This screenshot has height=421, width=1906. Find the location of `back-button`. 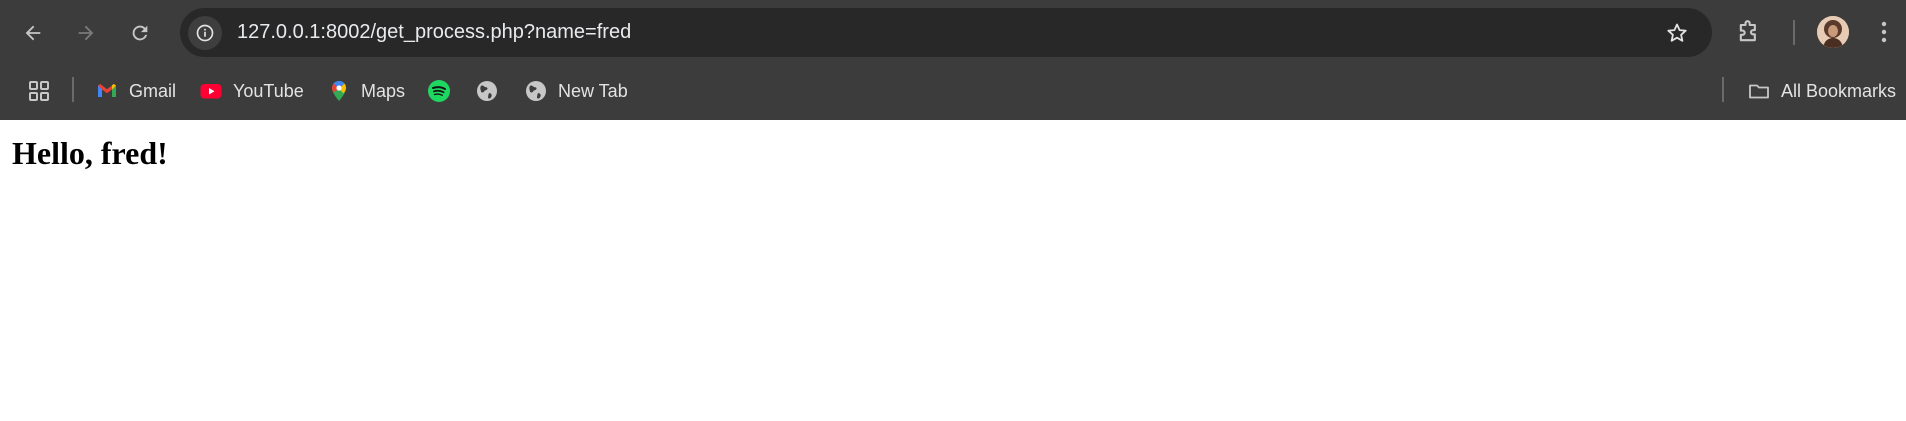

back-button is located at coordinates (33, 33).